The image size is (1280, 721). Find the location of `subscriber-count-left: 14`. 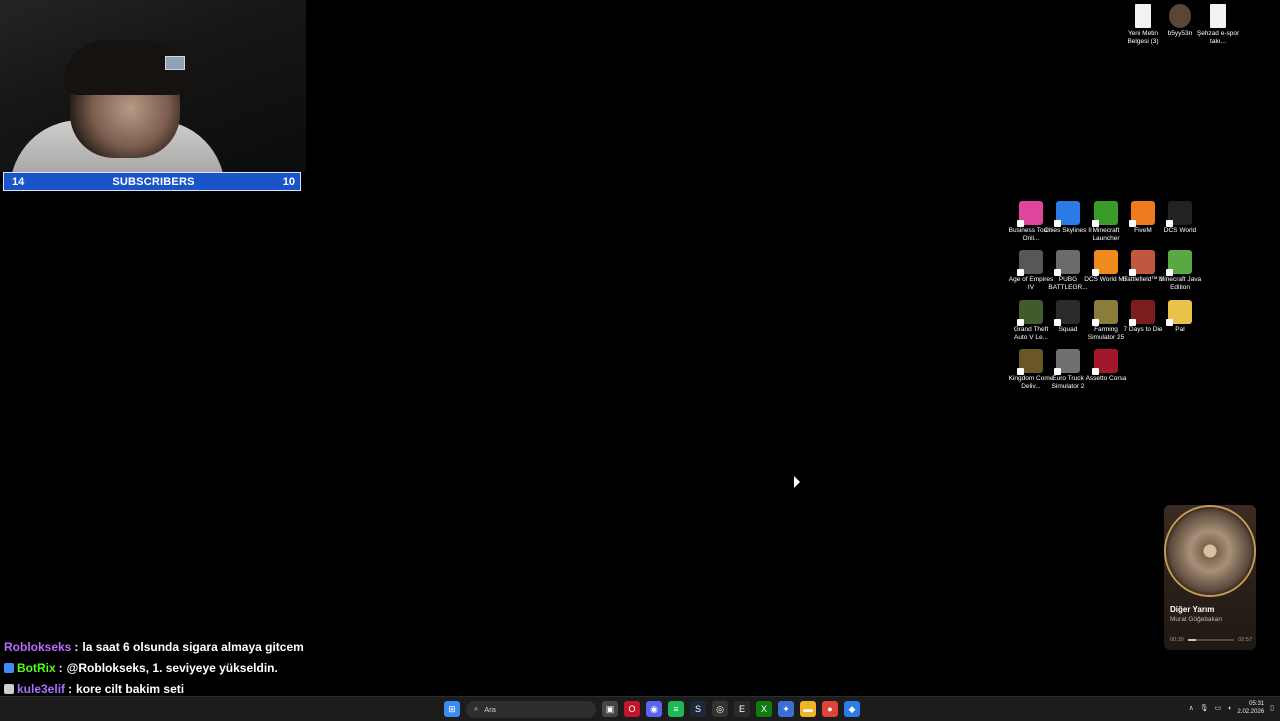

subscriber-count-left: 14 is located at coordinates (18, 181).